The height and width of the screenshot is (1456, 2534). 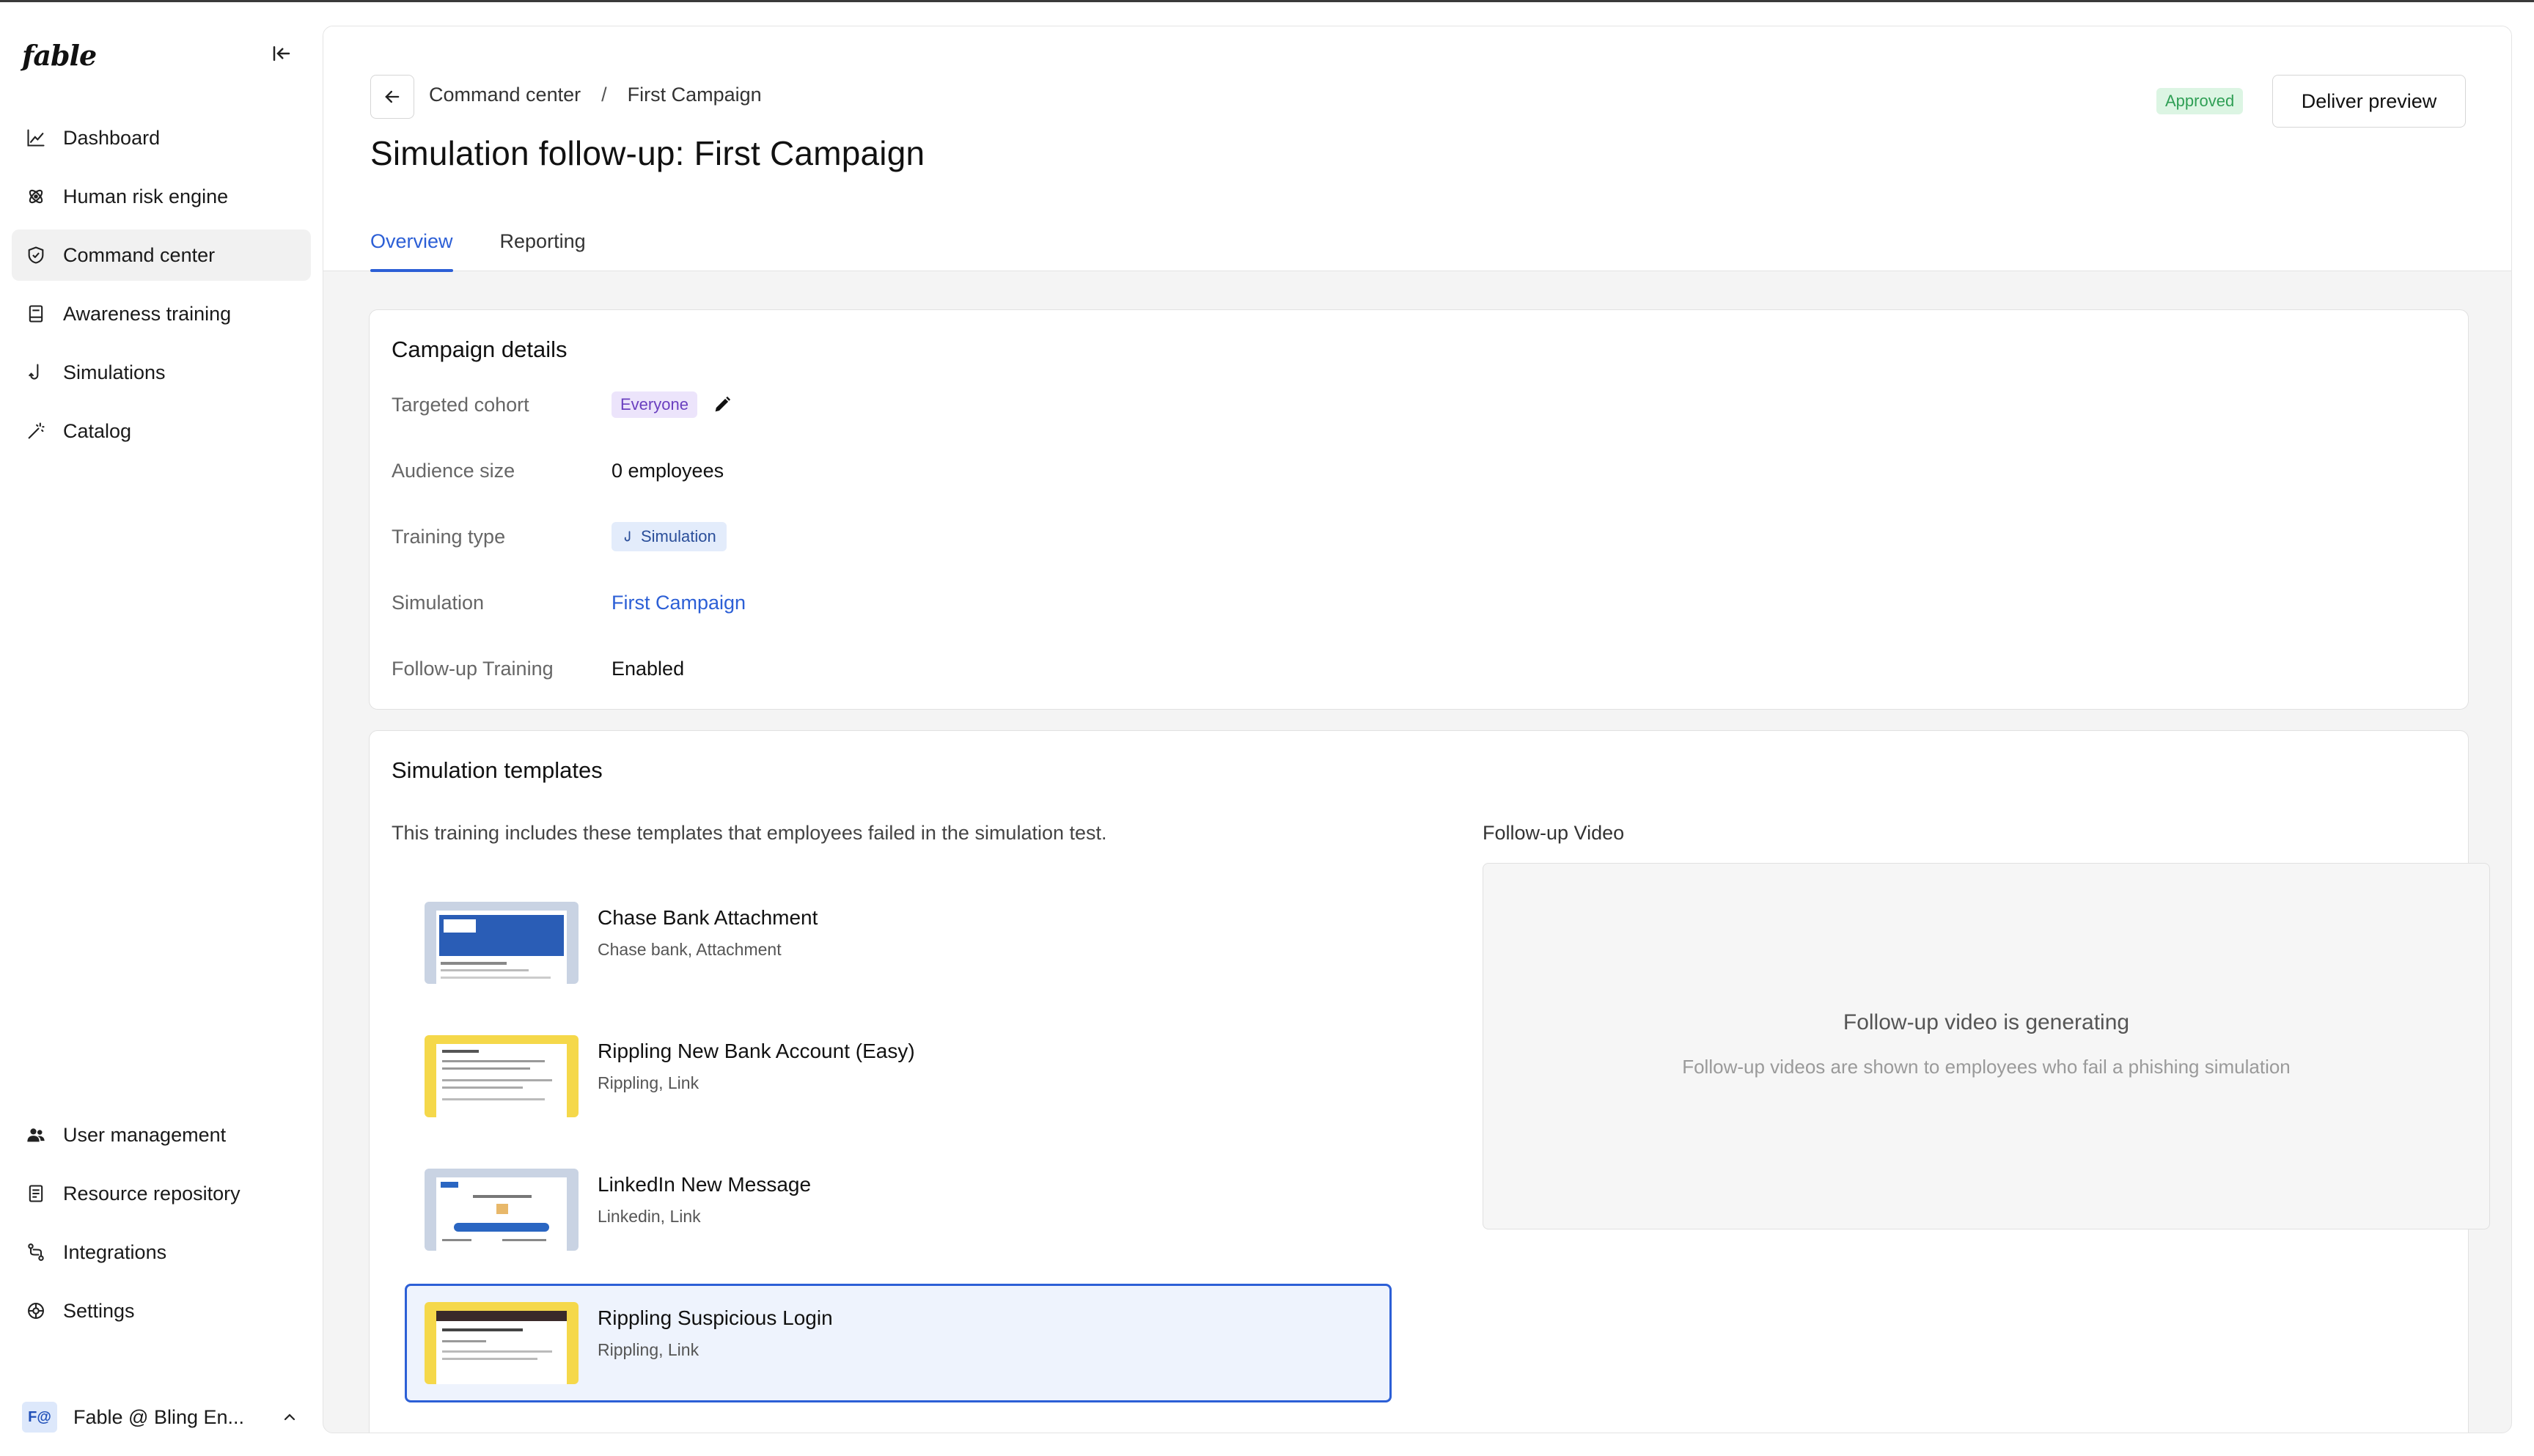 What do you see at coordinates (563, 404) in the screenshot?
I see `detail-row-targeted-cohort: Targeted cohort Everyone` at bounding box center [563, 404].